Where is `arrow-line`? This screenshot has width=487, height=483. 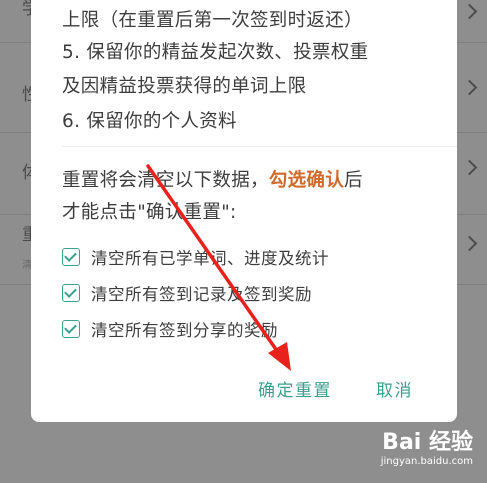
arrow-line is located at coordinates (215, 262).